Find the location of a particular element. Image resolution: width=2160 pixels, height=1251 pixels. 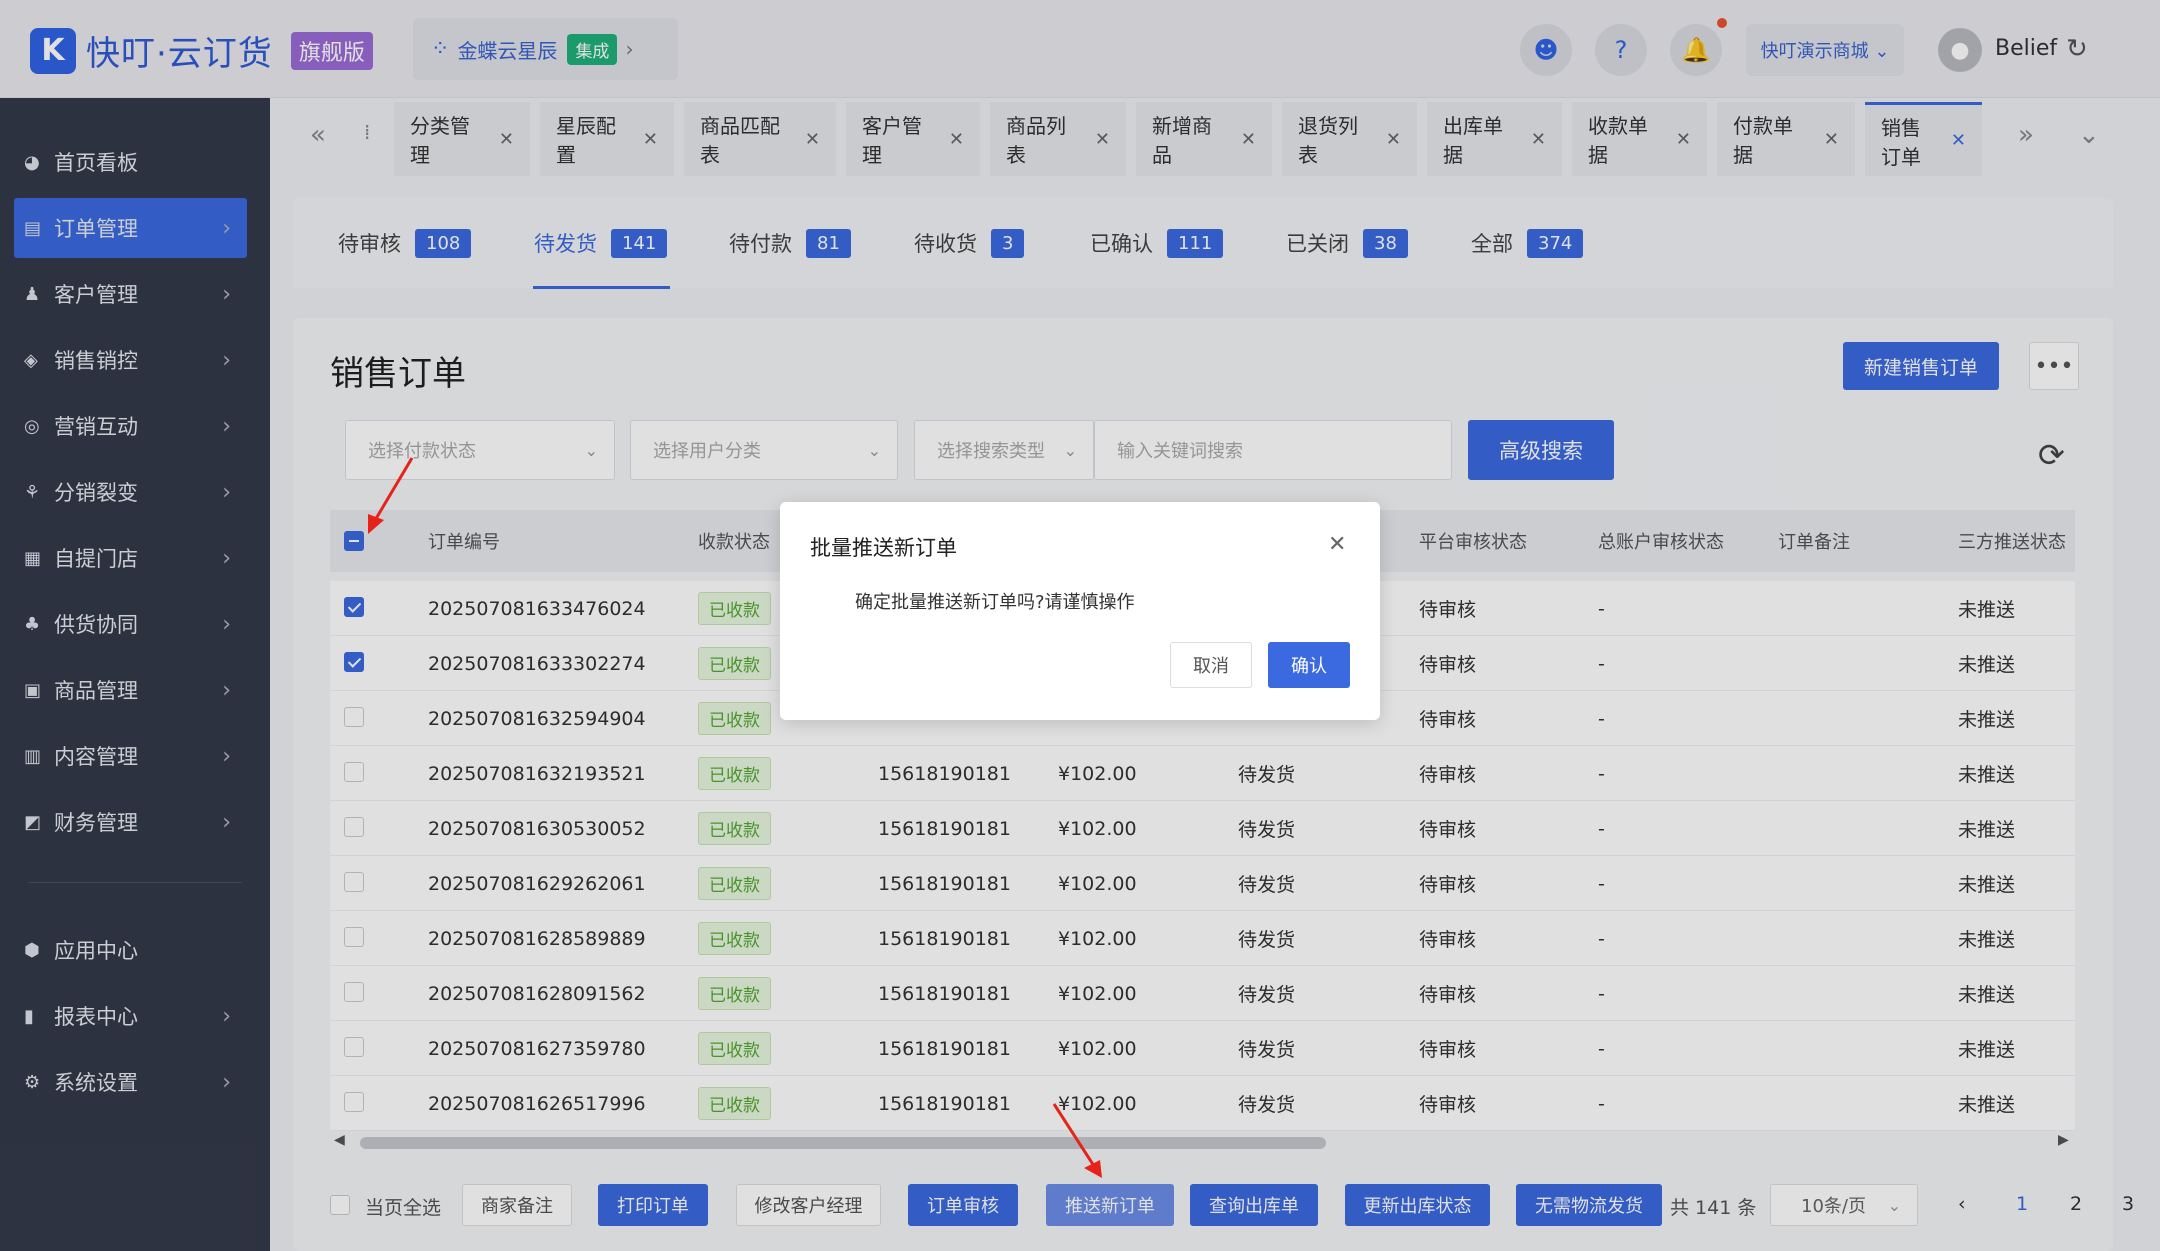

arrow-to-push-button is located at coordinates (1074, 1135).